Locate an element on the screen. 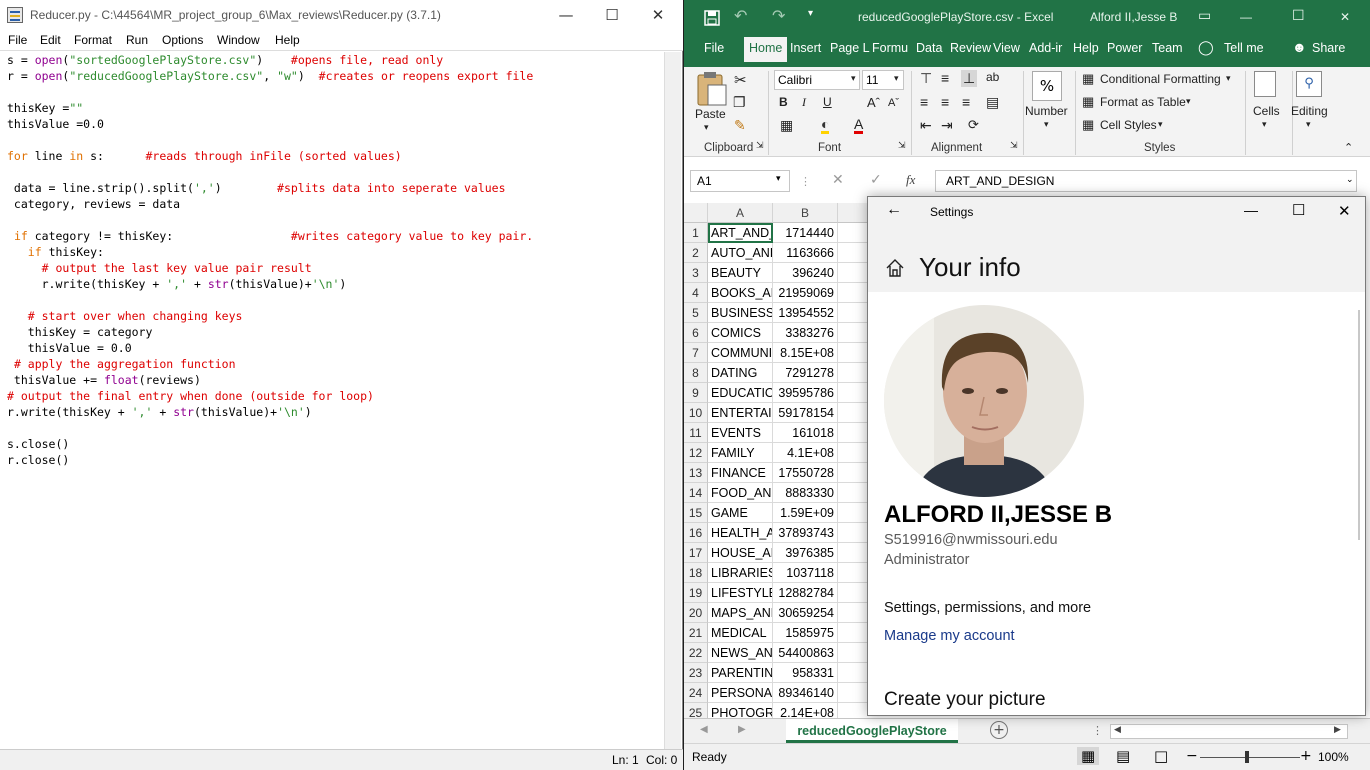 This screenshot has width=1370, height=770. zoom-slider-thumb is located at coordinates (1247, 757).